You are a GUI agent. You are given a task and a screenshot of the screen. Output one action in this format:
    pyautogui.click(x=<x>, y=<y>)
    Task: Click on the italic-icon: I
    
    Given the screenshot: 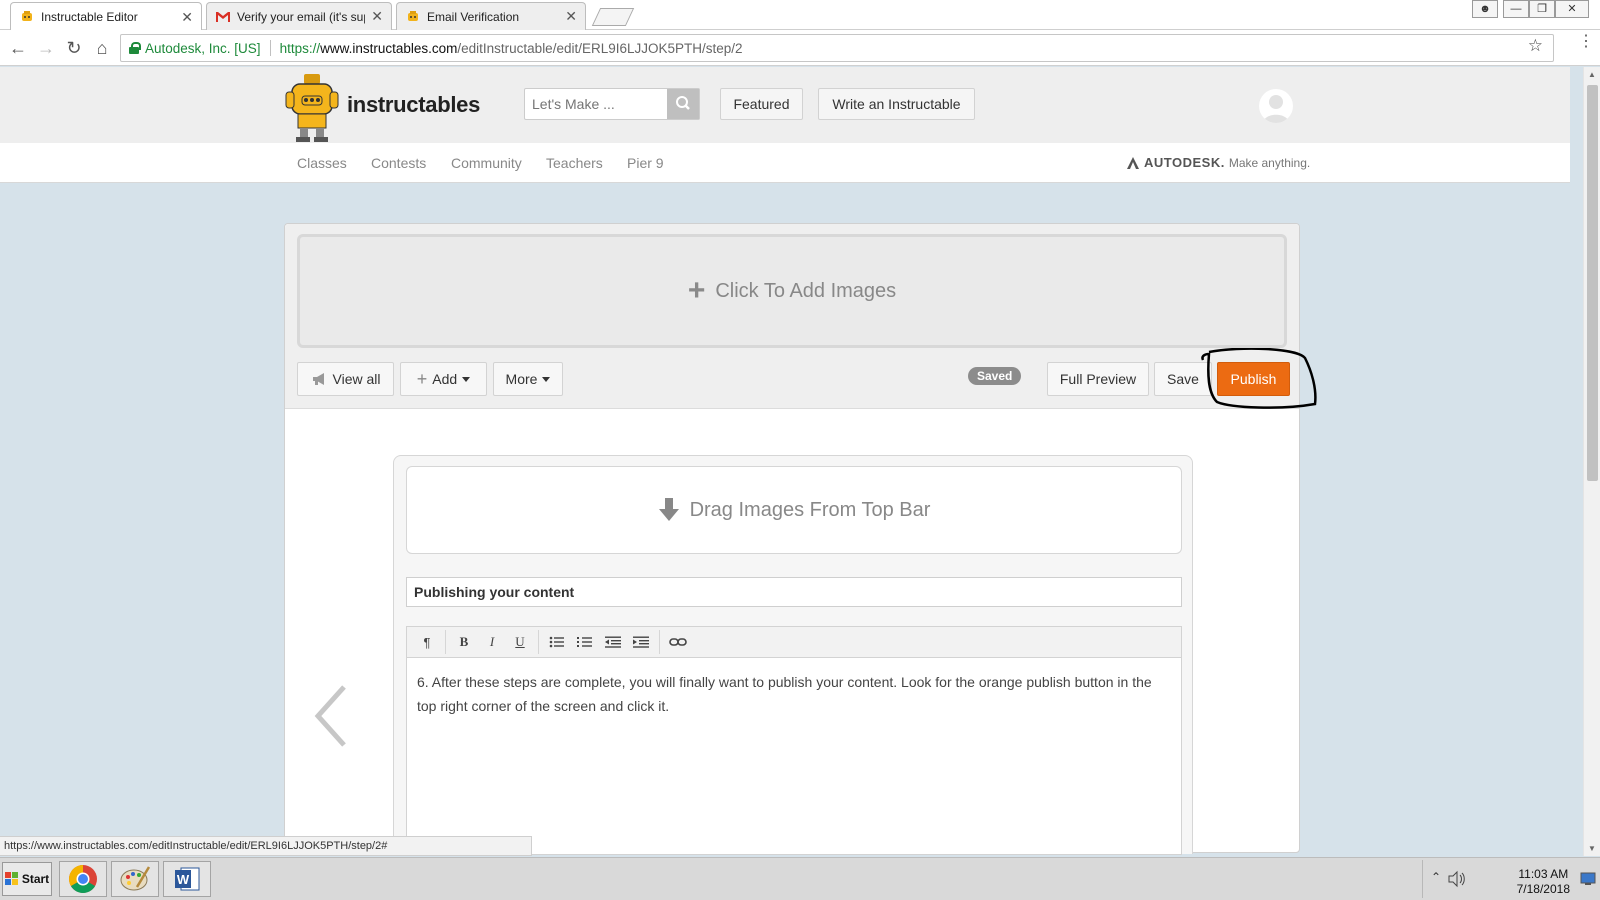 What is the action you would take?
    pyautogui.click(x=492, y=642)
    